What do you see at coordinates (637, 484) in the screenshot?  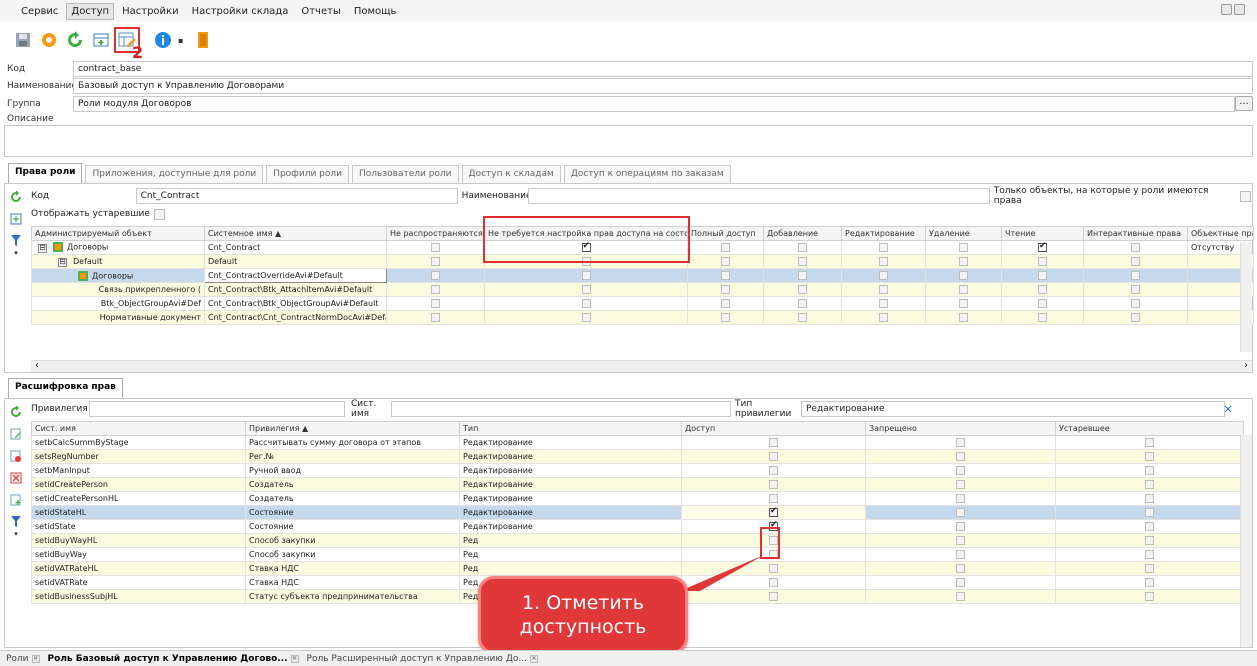 I see `breakdown-row: setidCreatePerson Создатель Редактирование` at bounding box center [637, 484].